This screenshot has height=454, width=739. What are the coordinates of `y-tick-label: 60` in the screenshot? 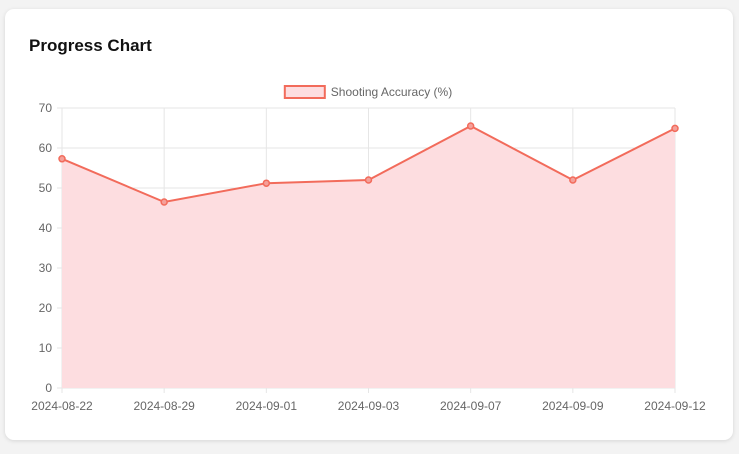 It's located at (46, 148).